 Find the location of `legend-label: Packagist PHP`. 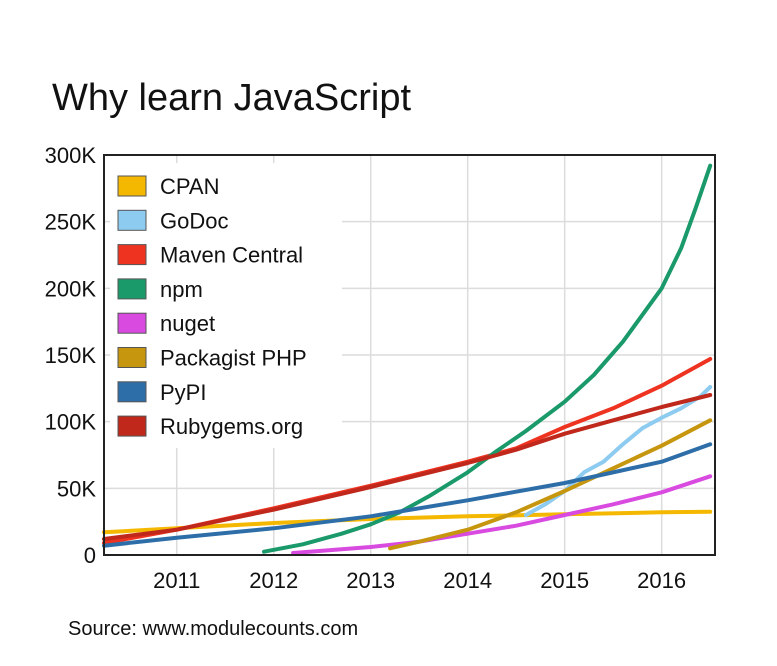

legend-label: Packagist PHP is located at coordinates (233, 358).